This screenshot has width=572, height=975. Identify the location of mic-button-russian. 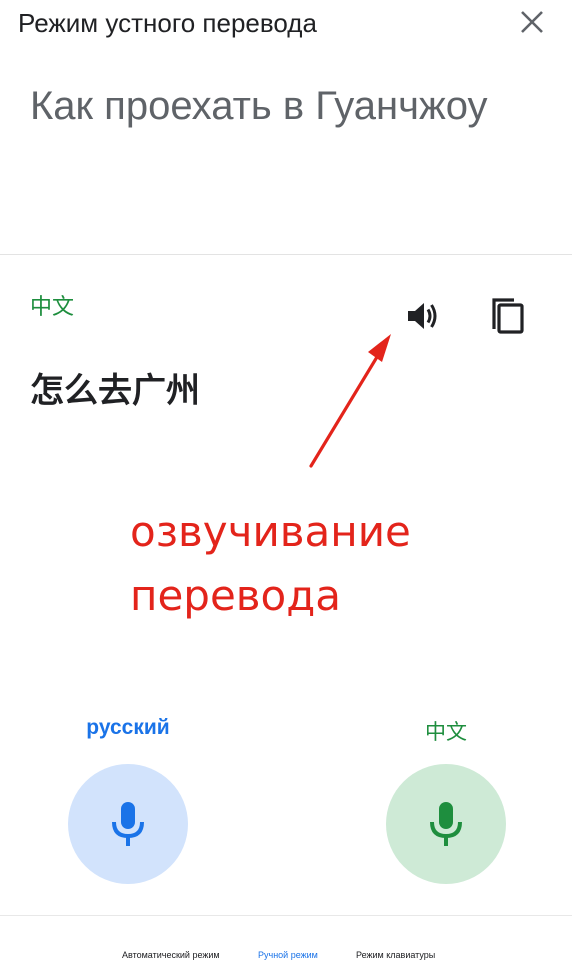
(128, 824).